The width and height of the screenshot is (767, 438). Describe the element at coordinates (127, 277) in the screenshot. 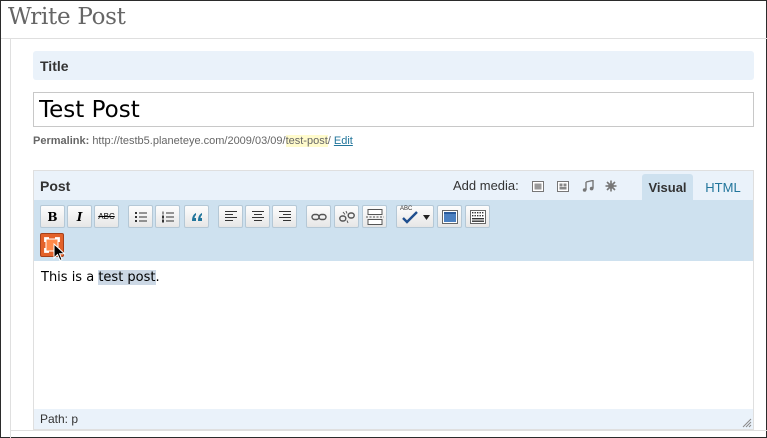

I see `content-selected-text: test post` at that location.